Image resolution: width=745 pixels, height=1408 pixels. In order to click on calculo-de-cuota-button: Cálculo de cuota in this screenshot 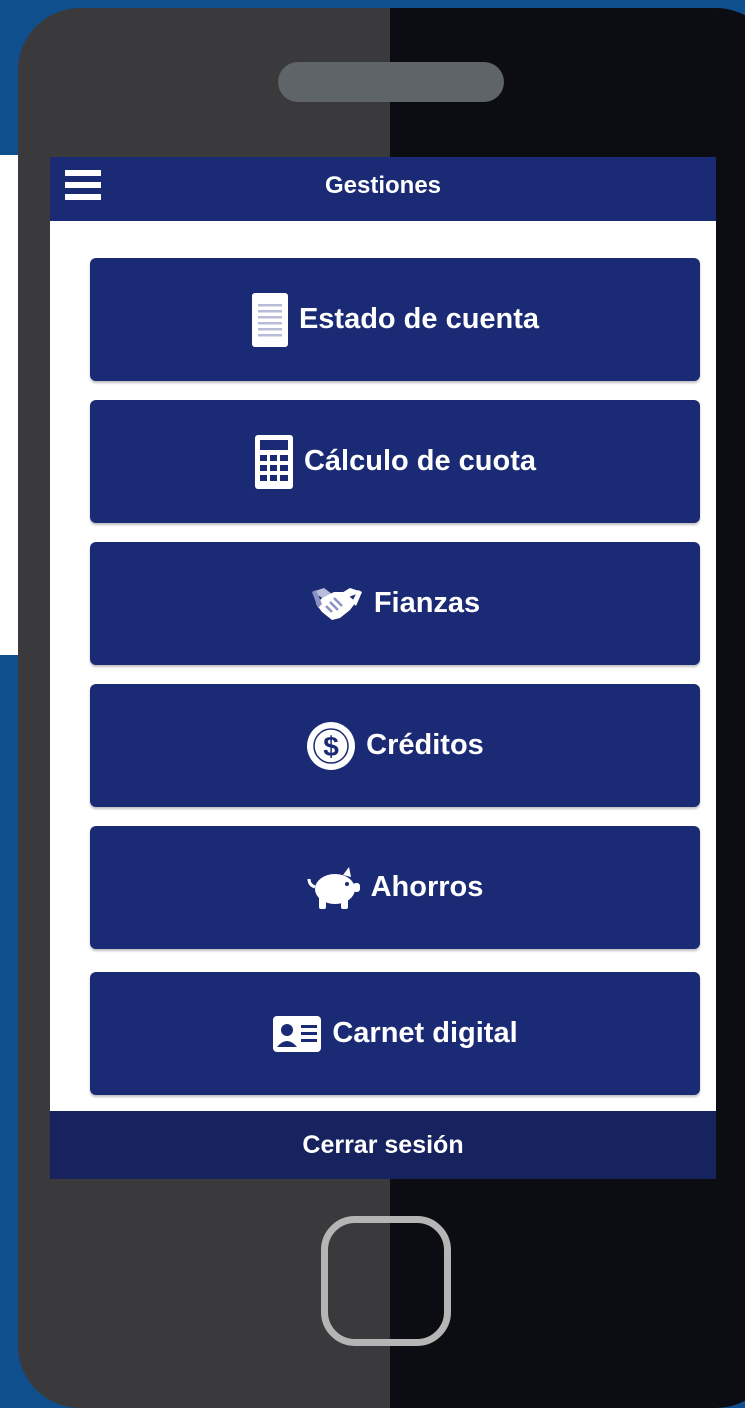, I will do `click(395, 461)`.